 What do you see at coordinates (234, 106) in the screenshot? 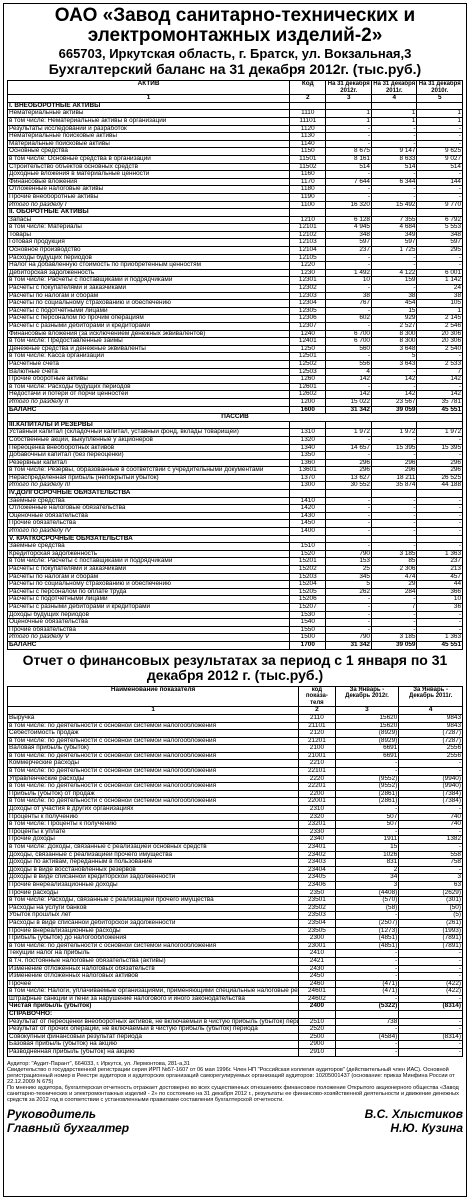
I see `balance-row: I. ВНЕОБОРОТНЫЕ АКТИВЫ` at bounding box center [234, 106].